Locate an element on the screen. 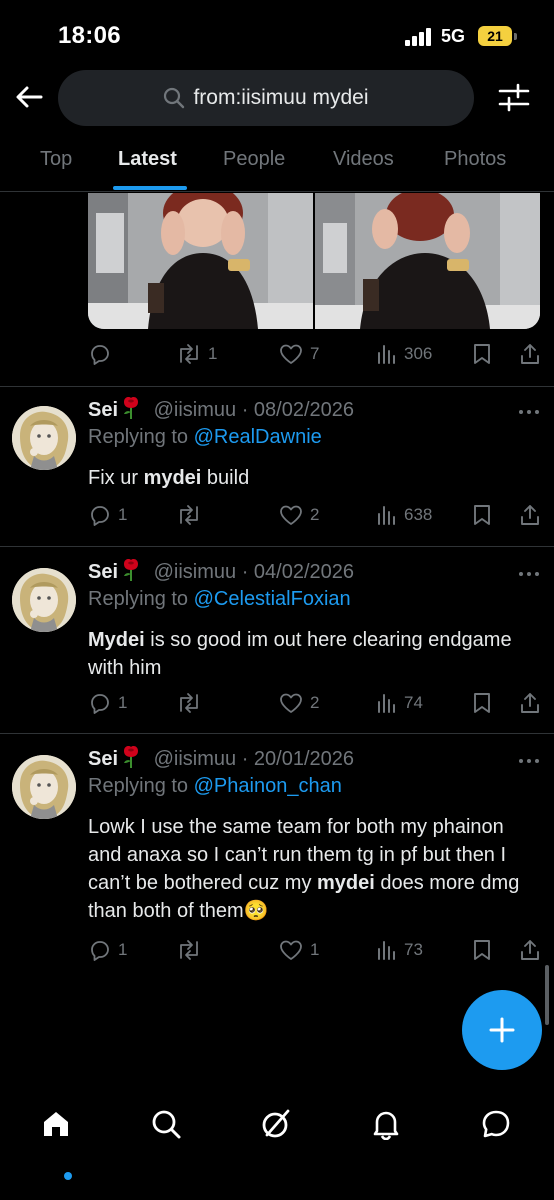 The image size is (554, 1200). replying-to: Replying to @Phainon_chan is located at coordinates (215, 786).